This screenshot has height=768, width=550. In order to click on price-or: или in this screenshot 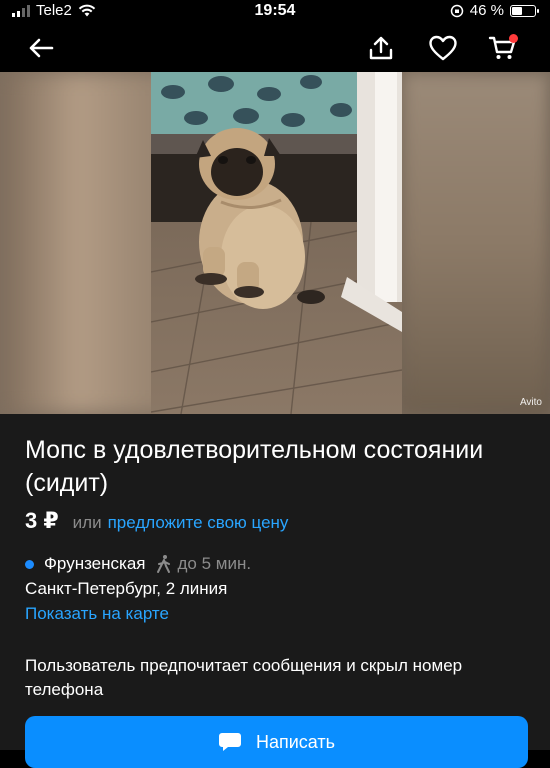, I will do `click(87, 522)`.